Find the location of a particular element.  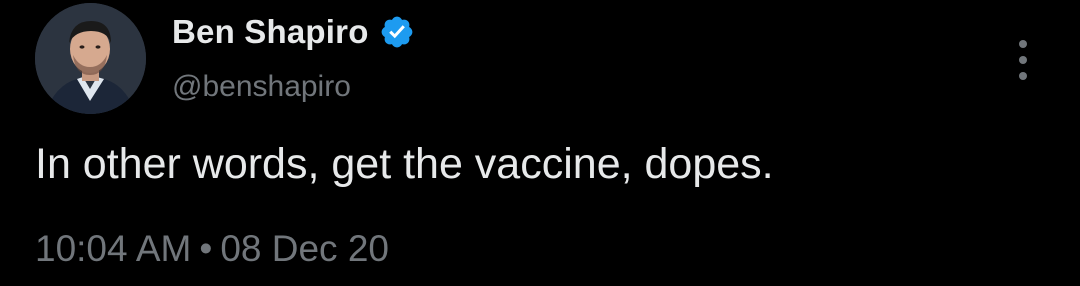

more-options-icon is located at coordinates (1023, 60).